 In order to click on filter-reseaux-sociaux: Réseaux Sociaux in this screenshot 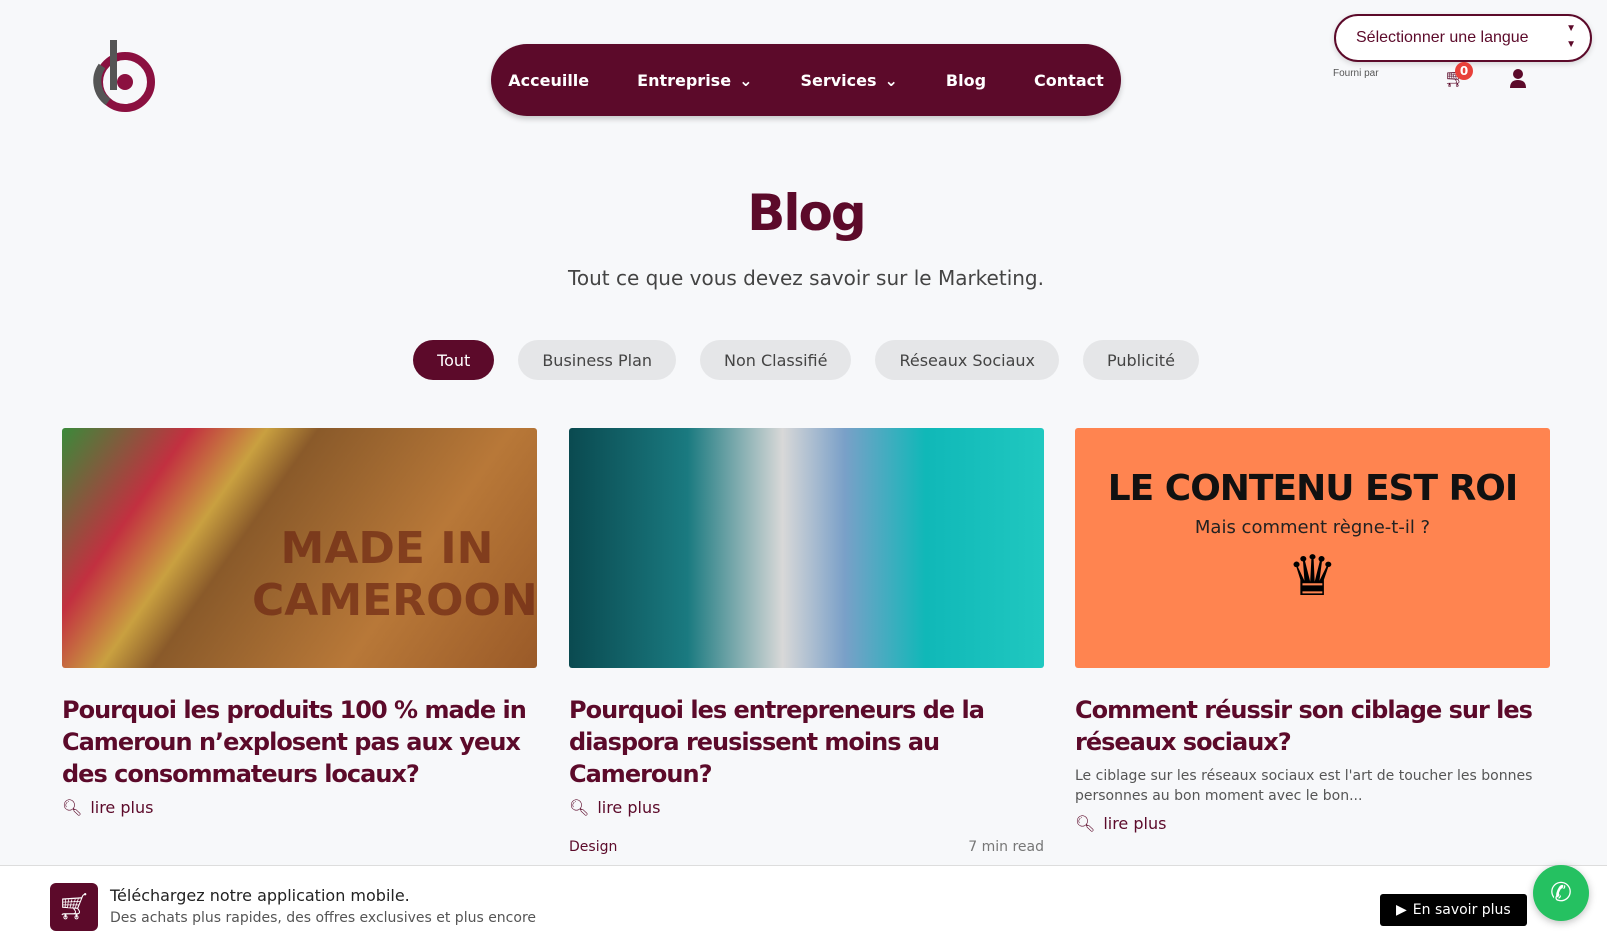, I will do `click(967, 360)`.